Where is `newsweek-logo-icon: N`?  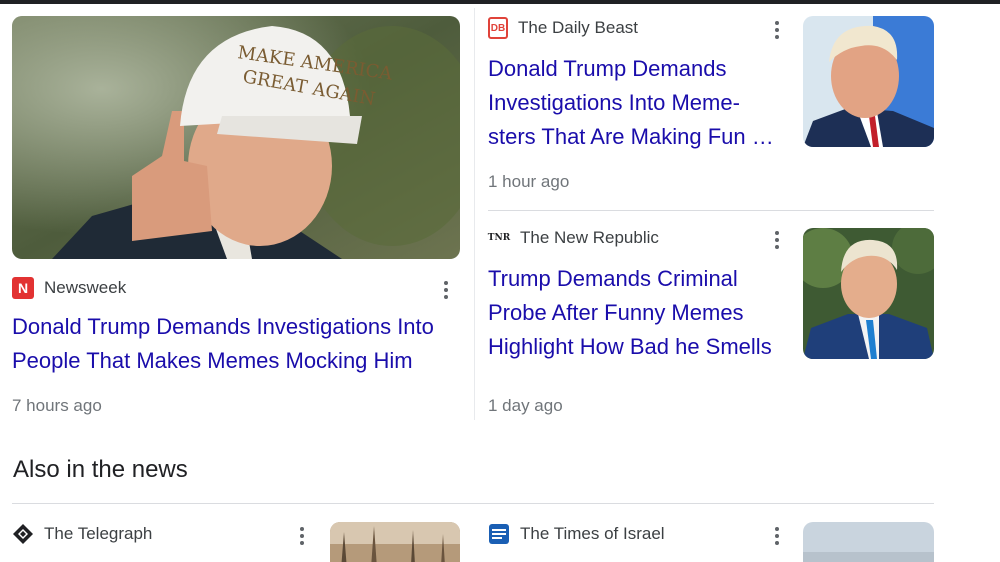
newsweek-logo-icon: N is located at coordinates (23, 288).